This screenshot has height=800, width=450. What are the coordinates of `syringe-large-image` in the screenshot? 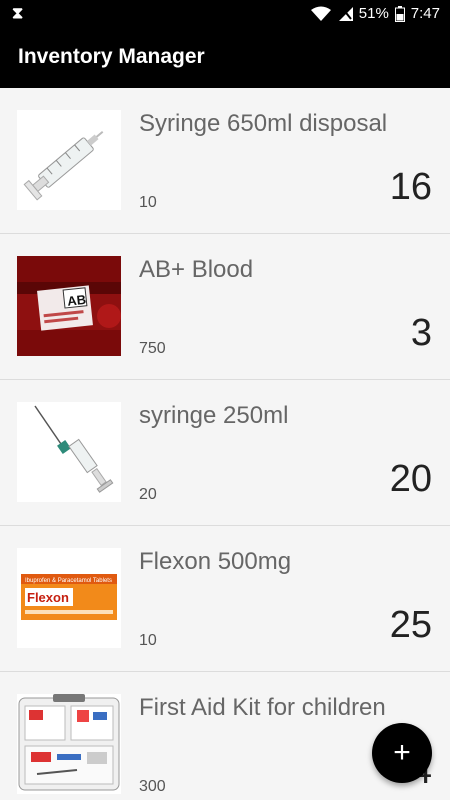 It's located at (69, 160).